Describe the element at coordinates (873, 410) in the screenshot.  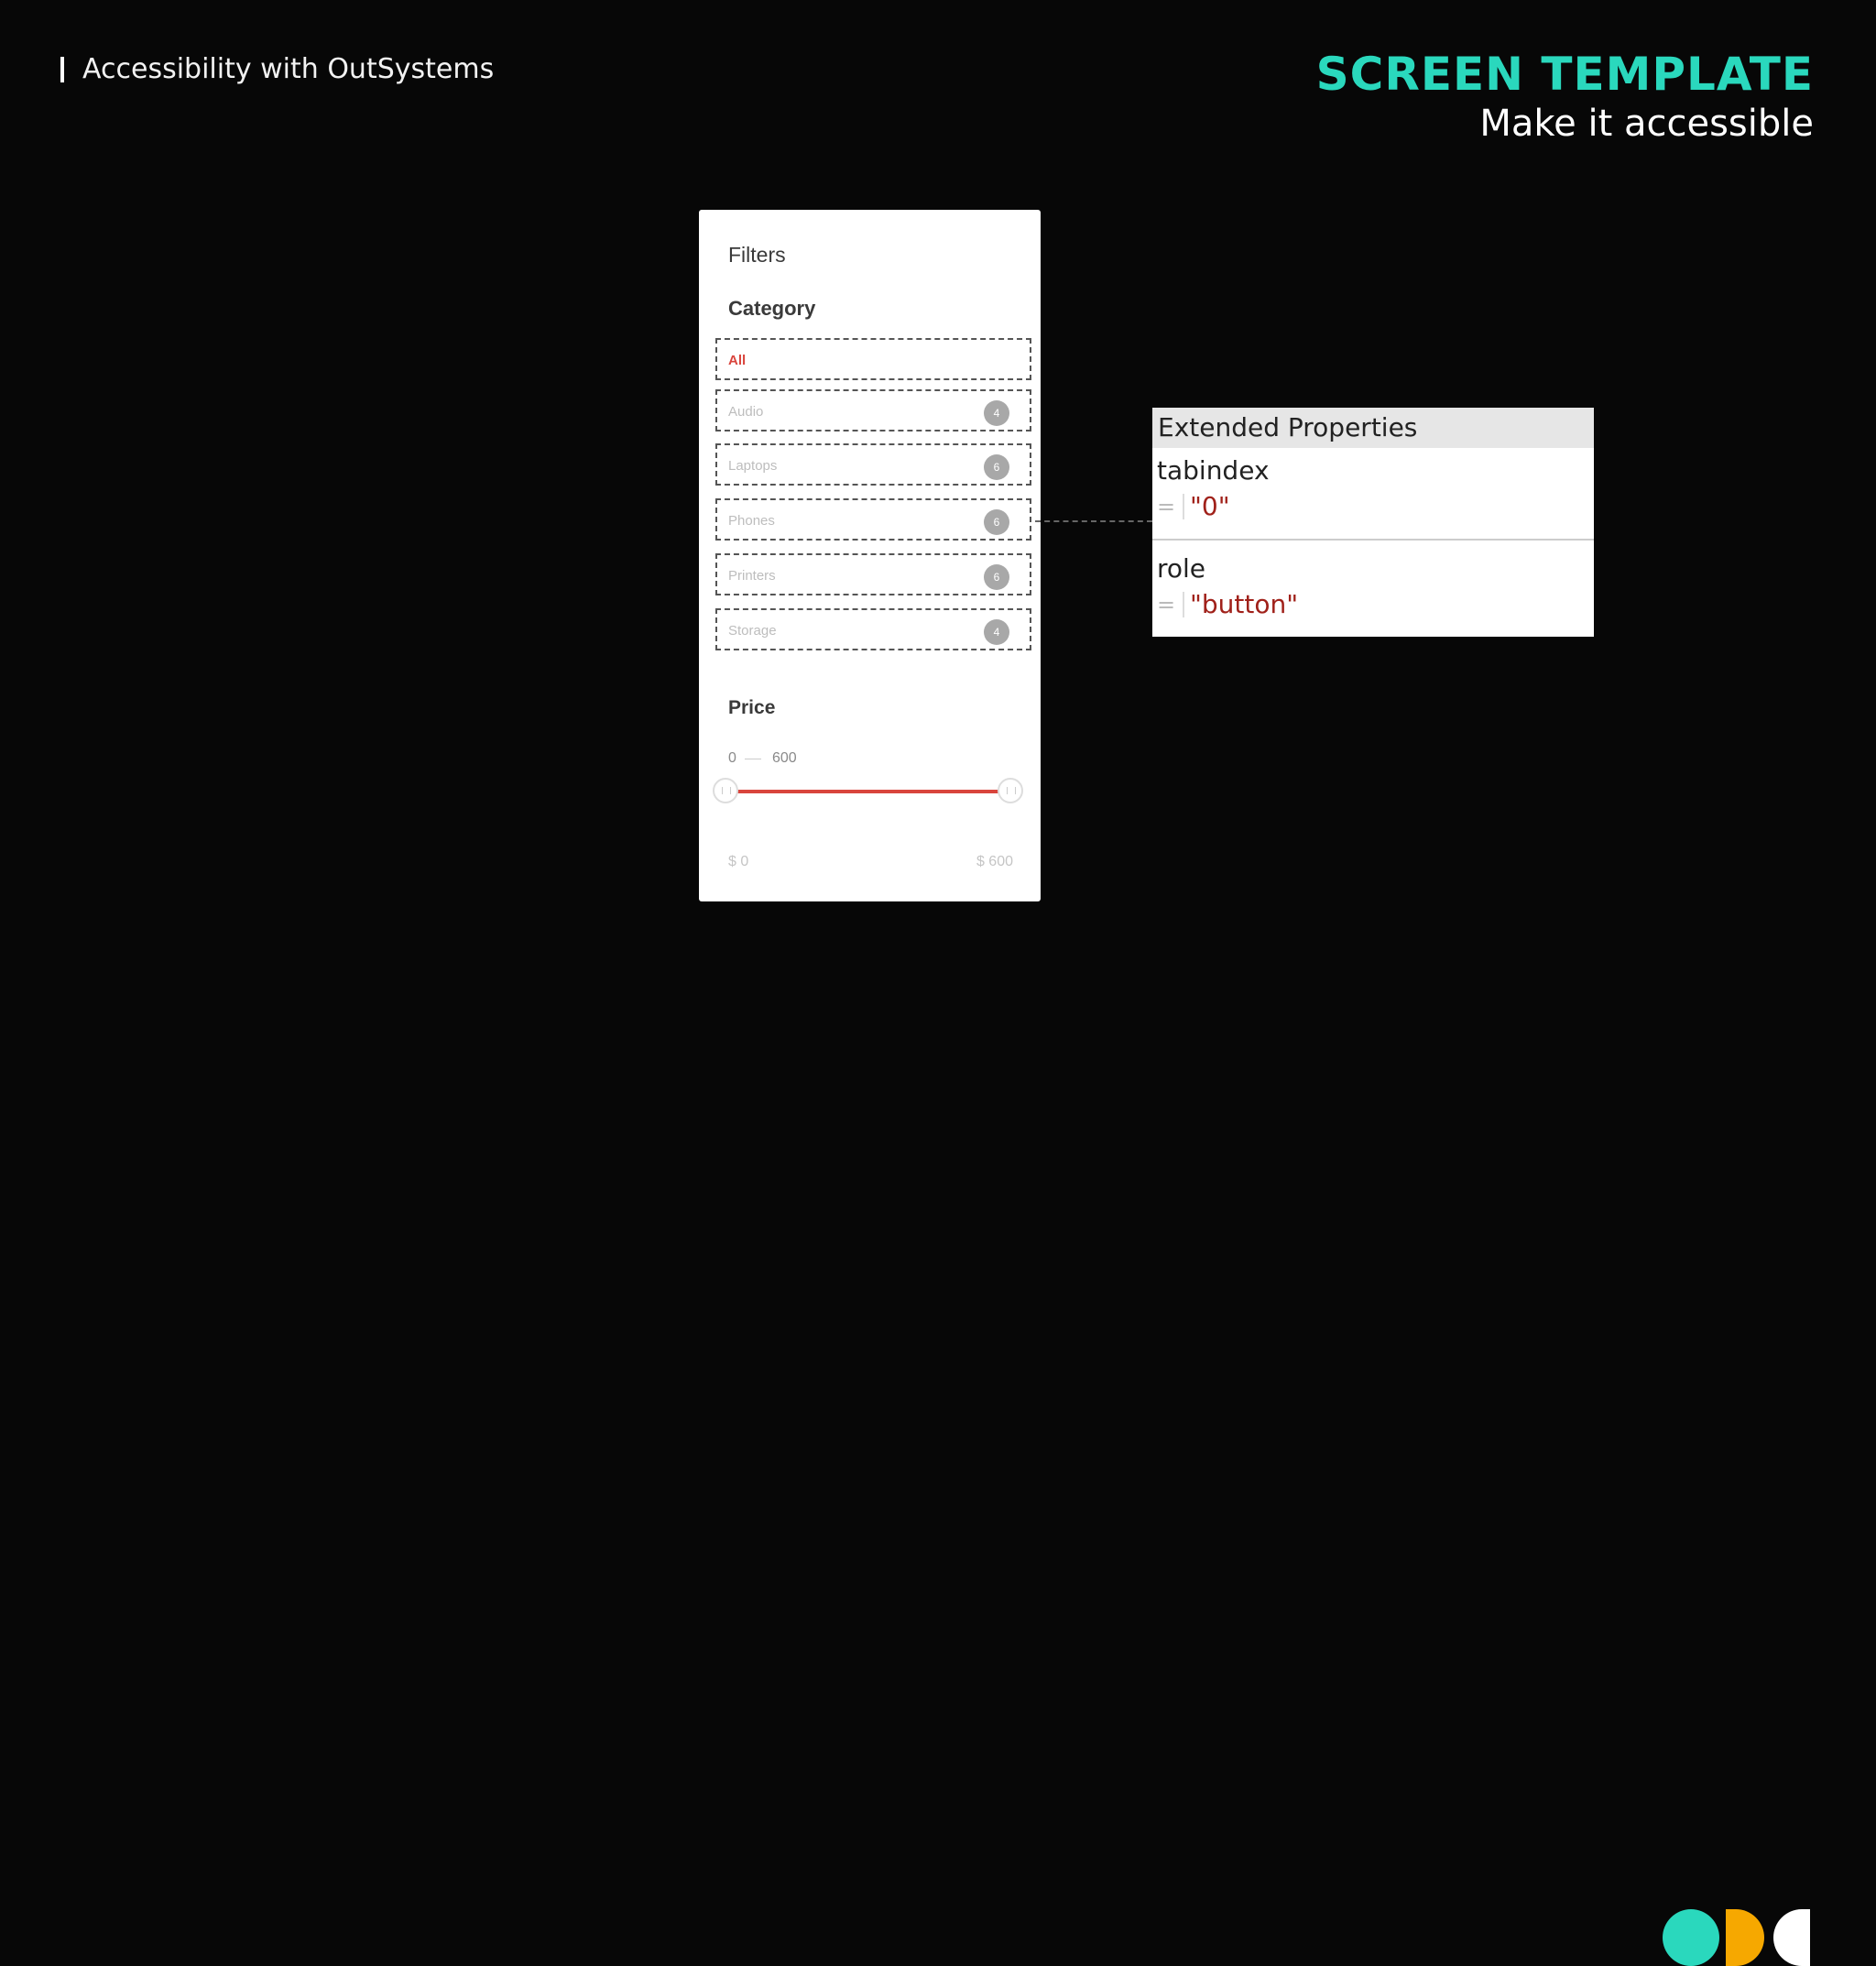
I see `category-item-audio: Audio 4` at that location.